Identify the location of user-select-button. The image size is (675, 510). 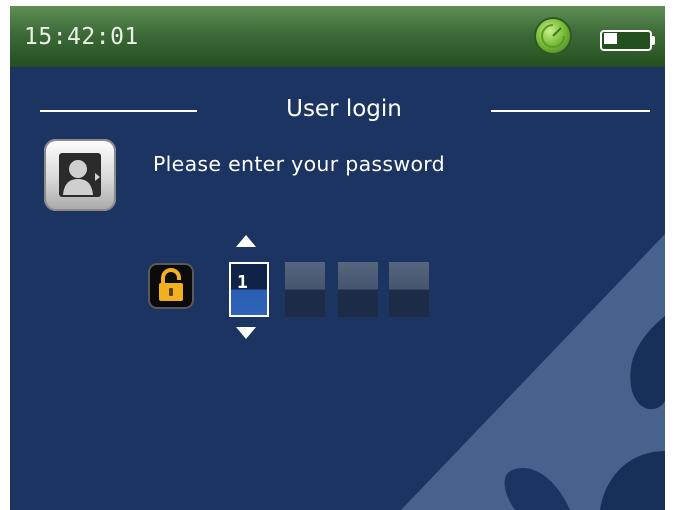
(80, 175).